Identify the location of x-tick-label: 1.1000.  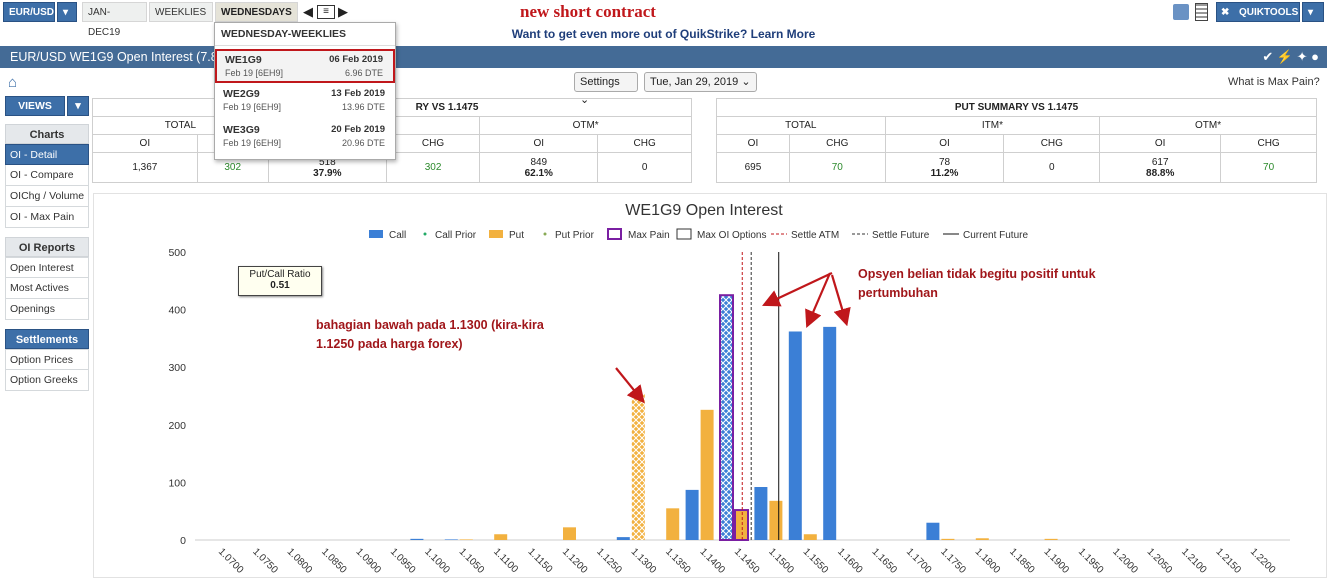
(437, 561).